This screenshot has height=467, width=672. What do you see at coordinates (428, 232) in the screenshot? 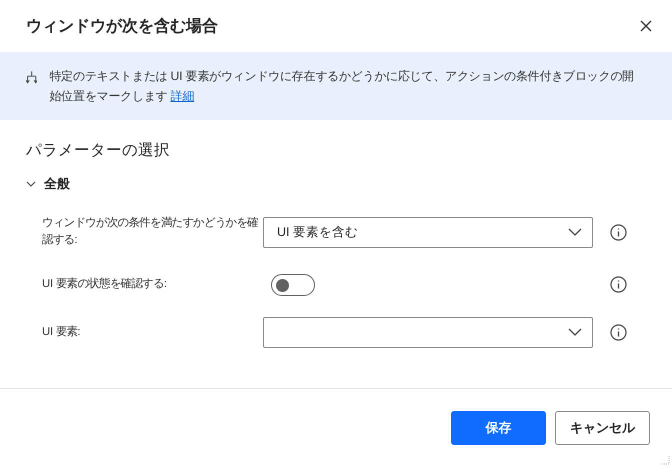
I see `dropdown-field: UI 要素を含む` at bounding box center [428, 232].